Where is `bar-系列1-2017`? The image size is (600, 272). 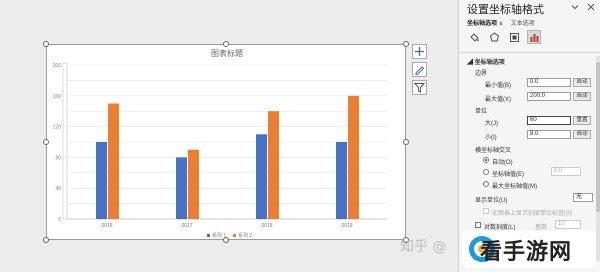 bar-系列1-2017 is located at coordinates (181, 188).